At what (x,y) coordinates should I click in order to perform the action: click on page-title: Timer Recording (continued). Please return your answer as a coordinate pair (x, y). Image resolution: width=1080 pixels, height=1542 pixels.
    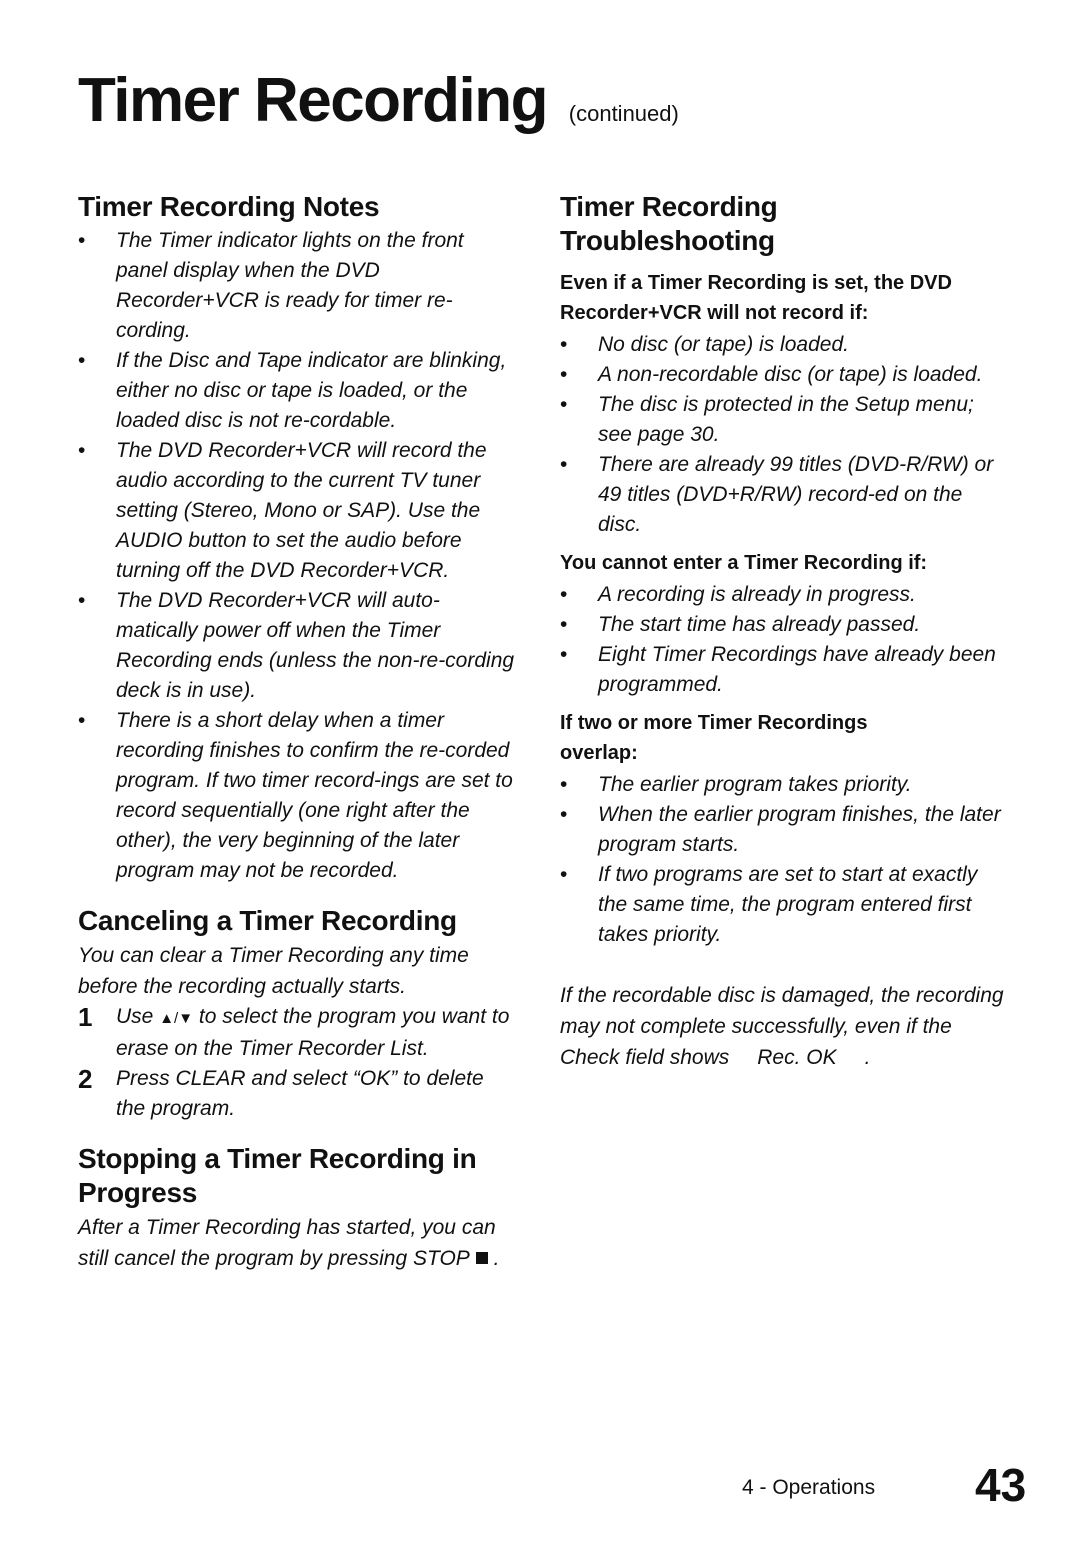
    Looking at the image, I should click on (378, 101).